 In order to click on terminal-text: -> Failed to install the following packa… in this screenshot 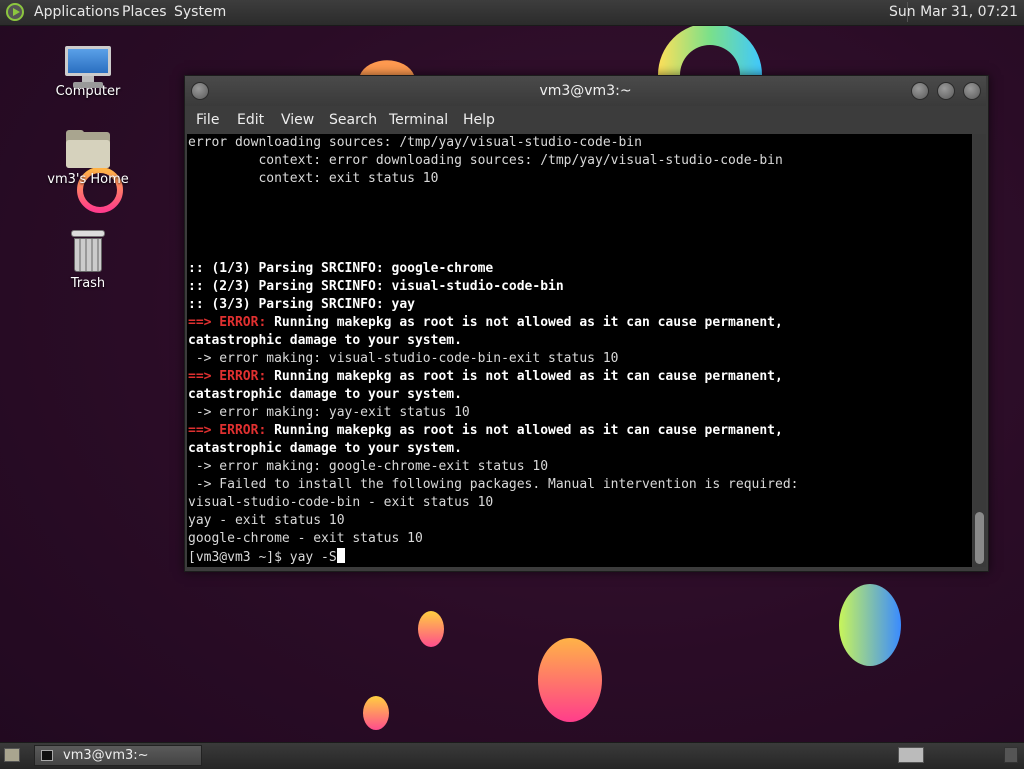, I will do `click(493, 484)`.